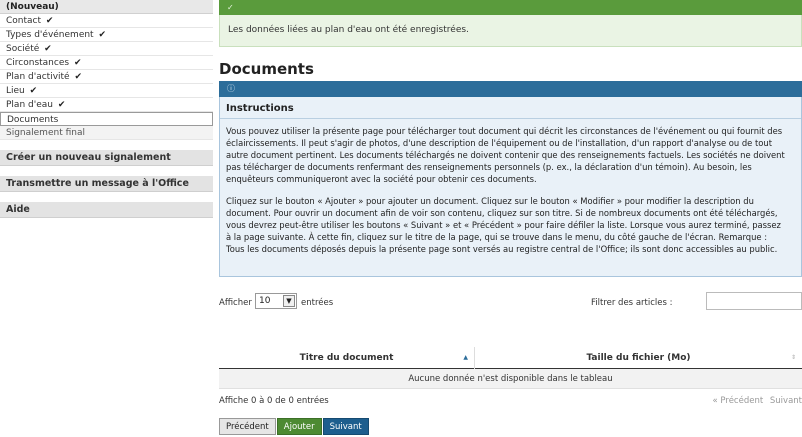 The width and height of the screenshot is (802, 437). Describe the element at coordinates (106, 91) in the screenshot. I see `sidebar-item-location: Lieu ✔` at that location.